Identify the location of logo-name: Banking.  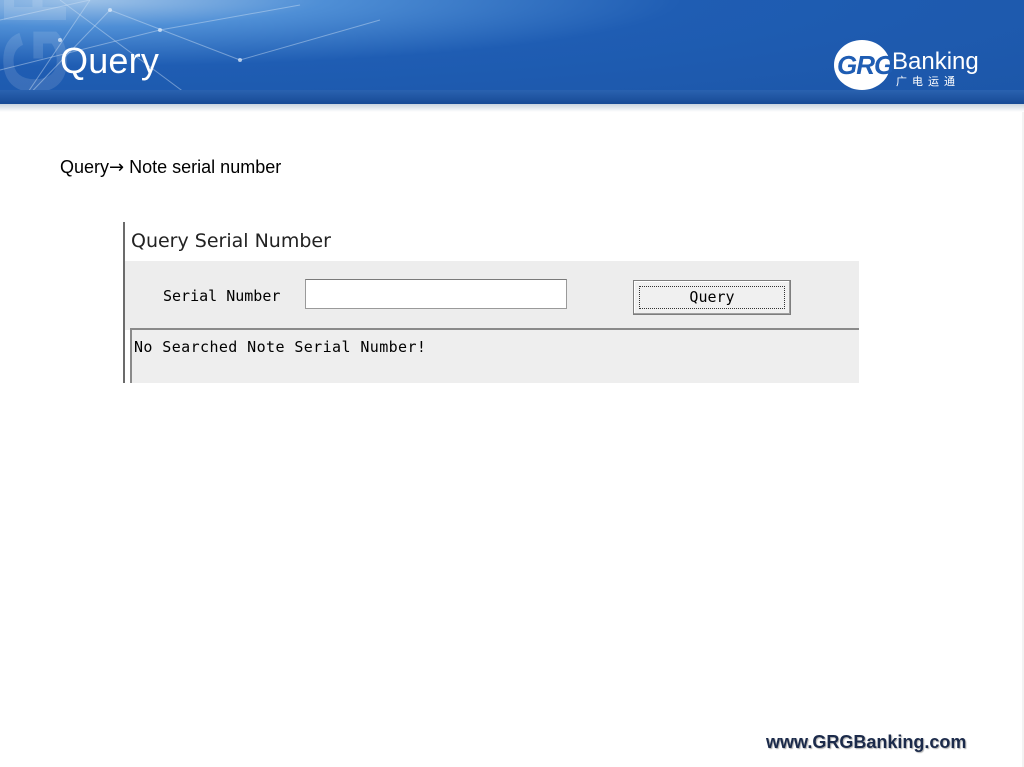
(935, 61).